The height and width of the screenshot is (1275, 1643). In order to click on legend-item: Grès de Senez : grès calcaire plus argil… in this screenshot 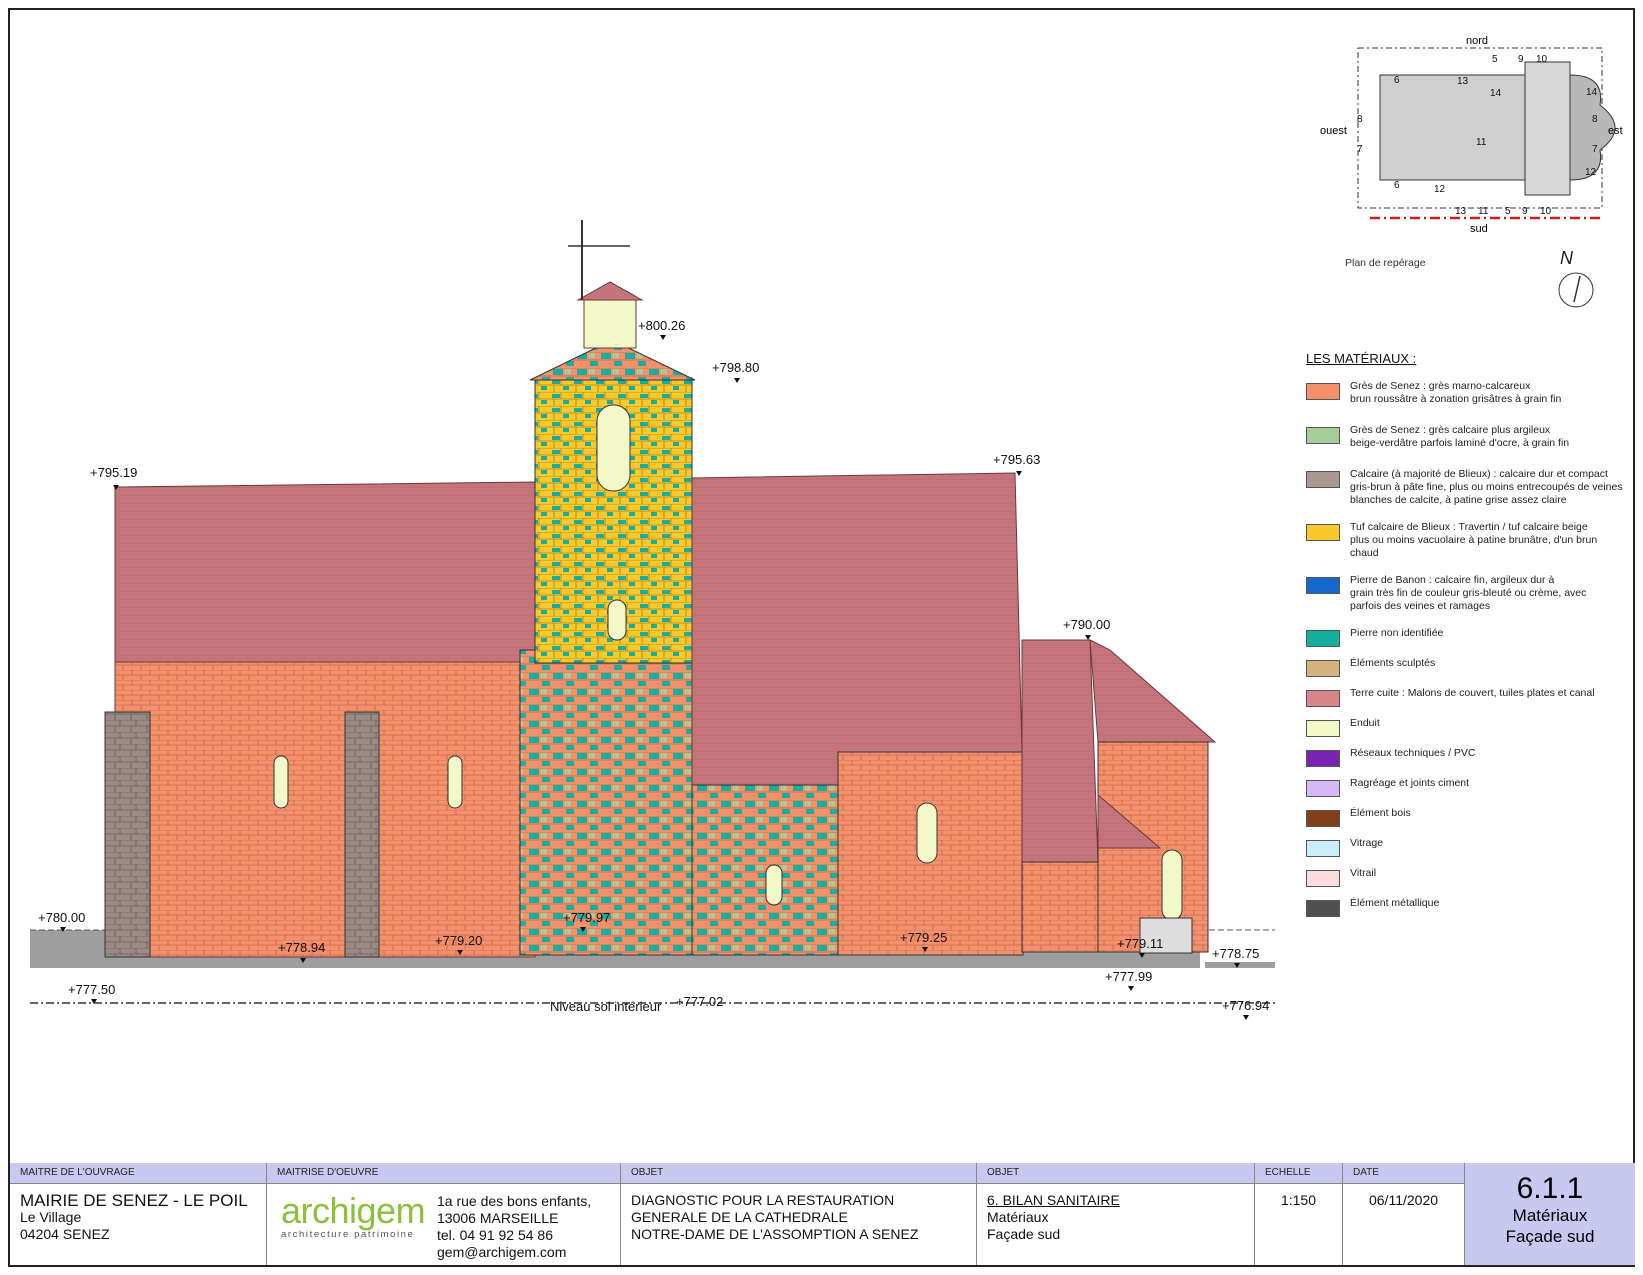, I will do `click(1471, 437)`.